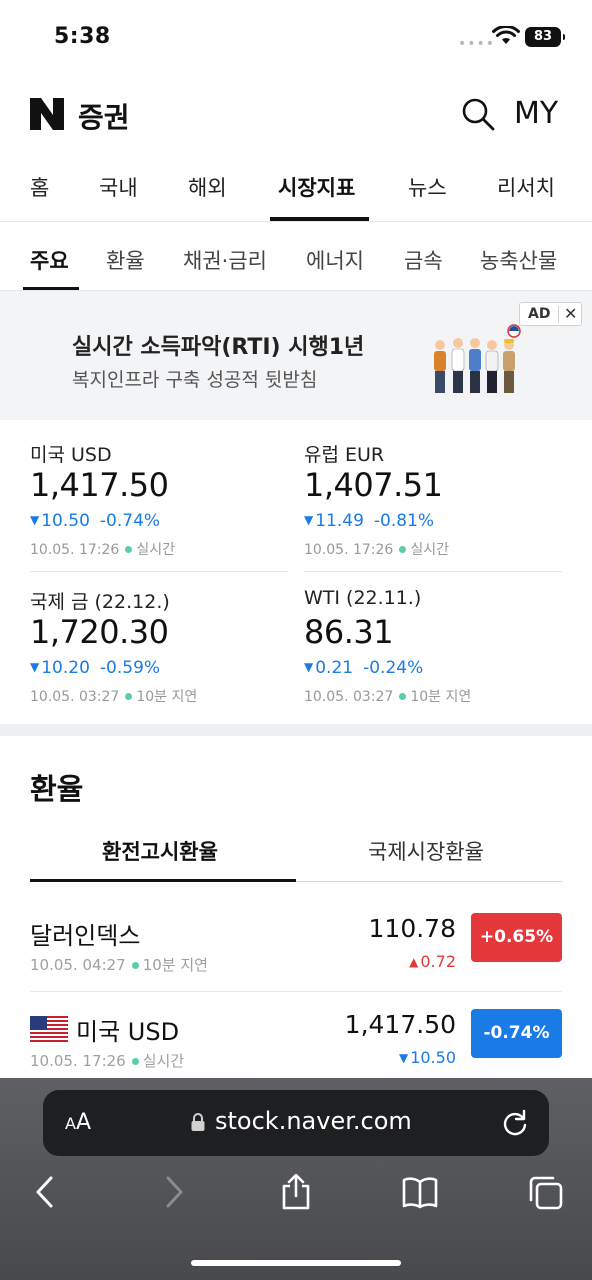  I want to click on back-icon, so click(46, 1192).